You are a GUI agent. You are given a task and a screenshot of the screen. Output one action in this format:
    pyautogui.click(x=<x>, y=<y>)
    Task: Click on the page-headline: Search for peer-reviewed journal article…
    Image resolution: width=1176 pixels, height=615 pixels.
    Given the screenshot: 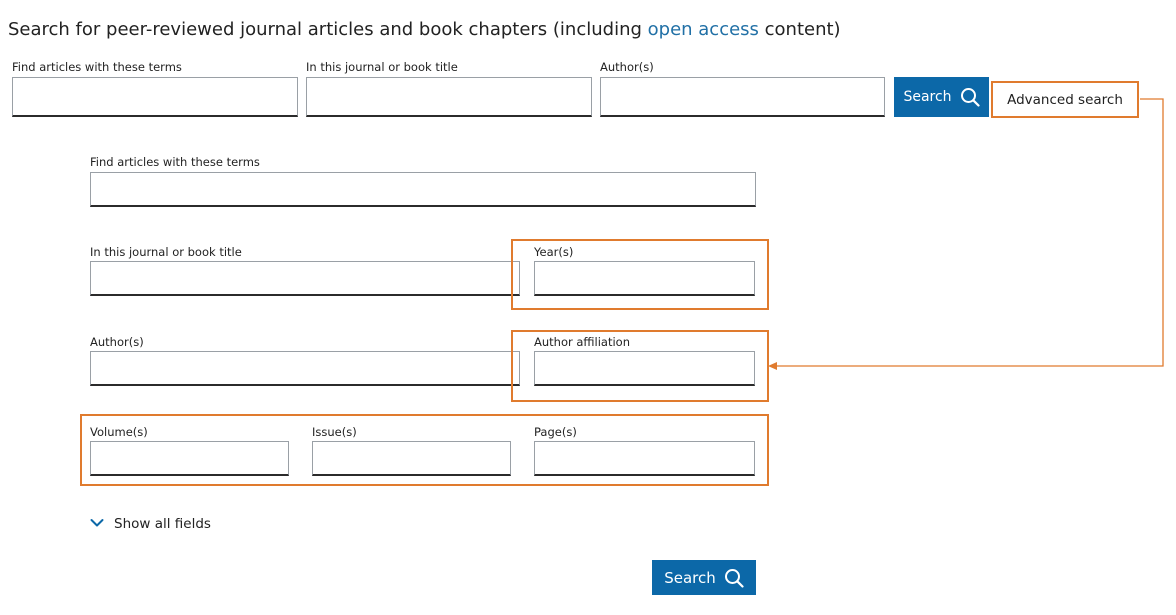 What is the action you would take?
    pyautogui.click(x=424, y=30)
    